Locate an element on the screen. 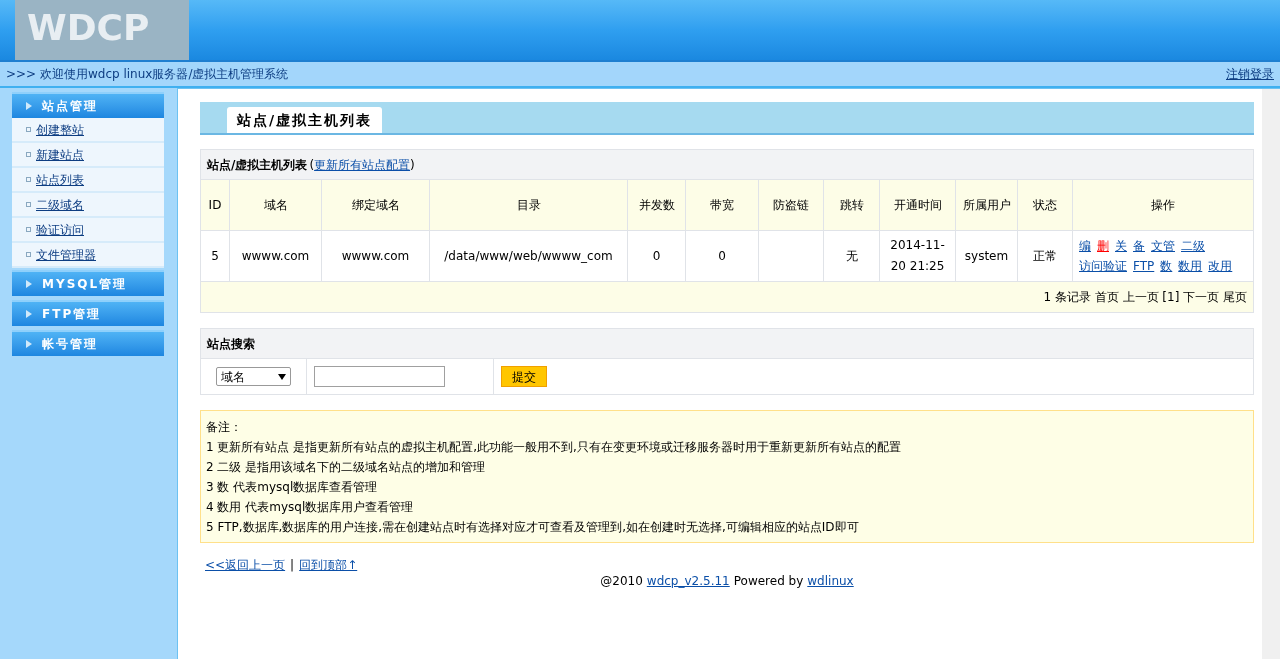 The height and width of the screenshot is (659, 1280). action-link: FTP is located at coordinates (1144, 266).